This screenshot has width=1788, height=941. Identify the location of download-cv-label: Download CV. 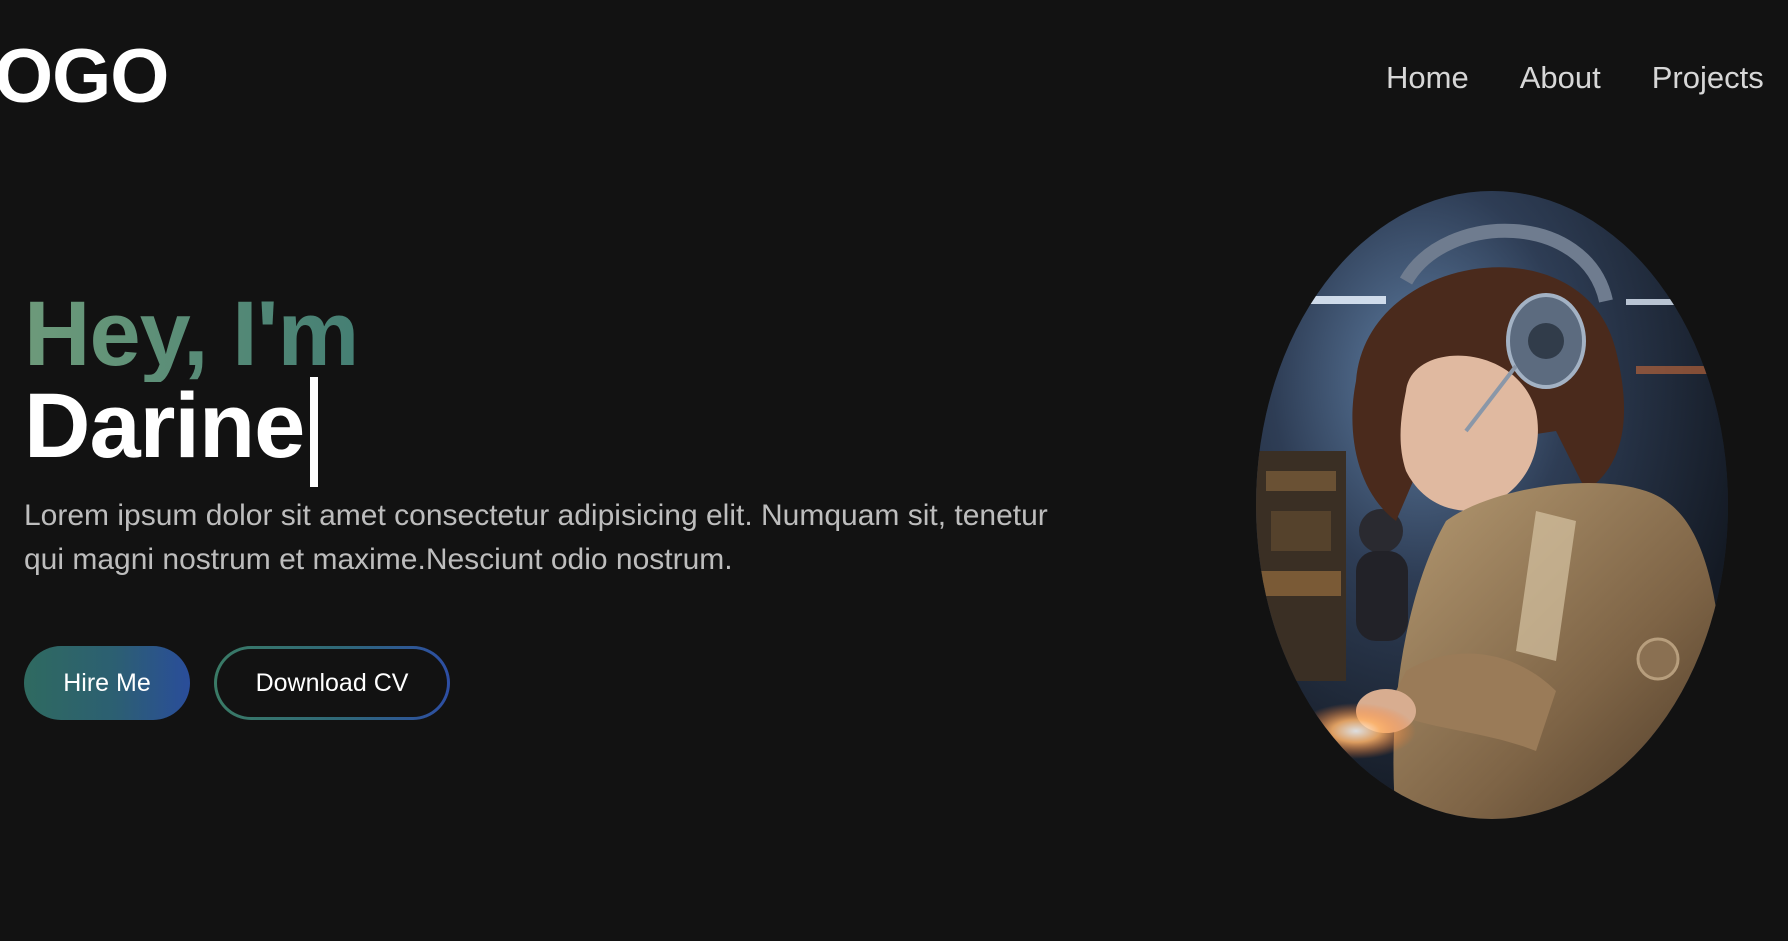
(332, 683).